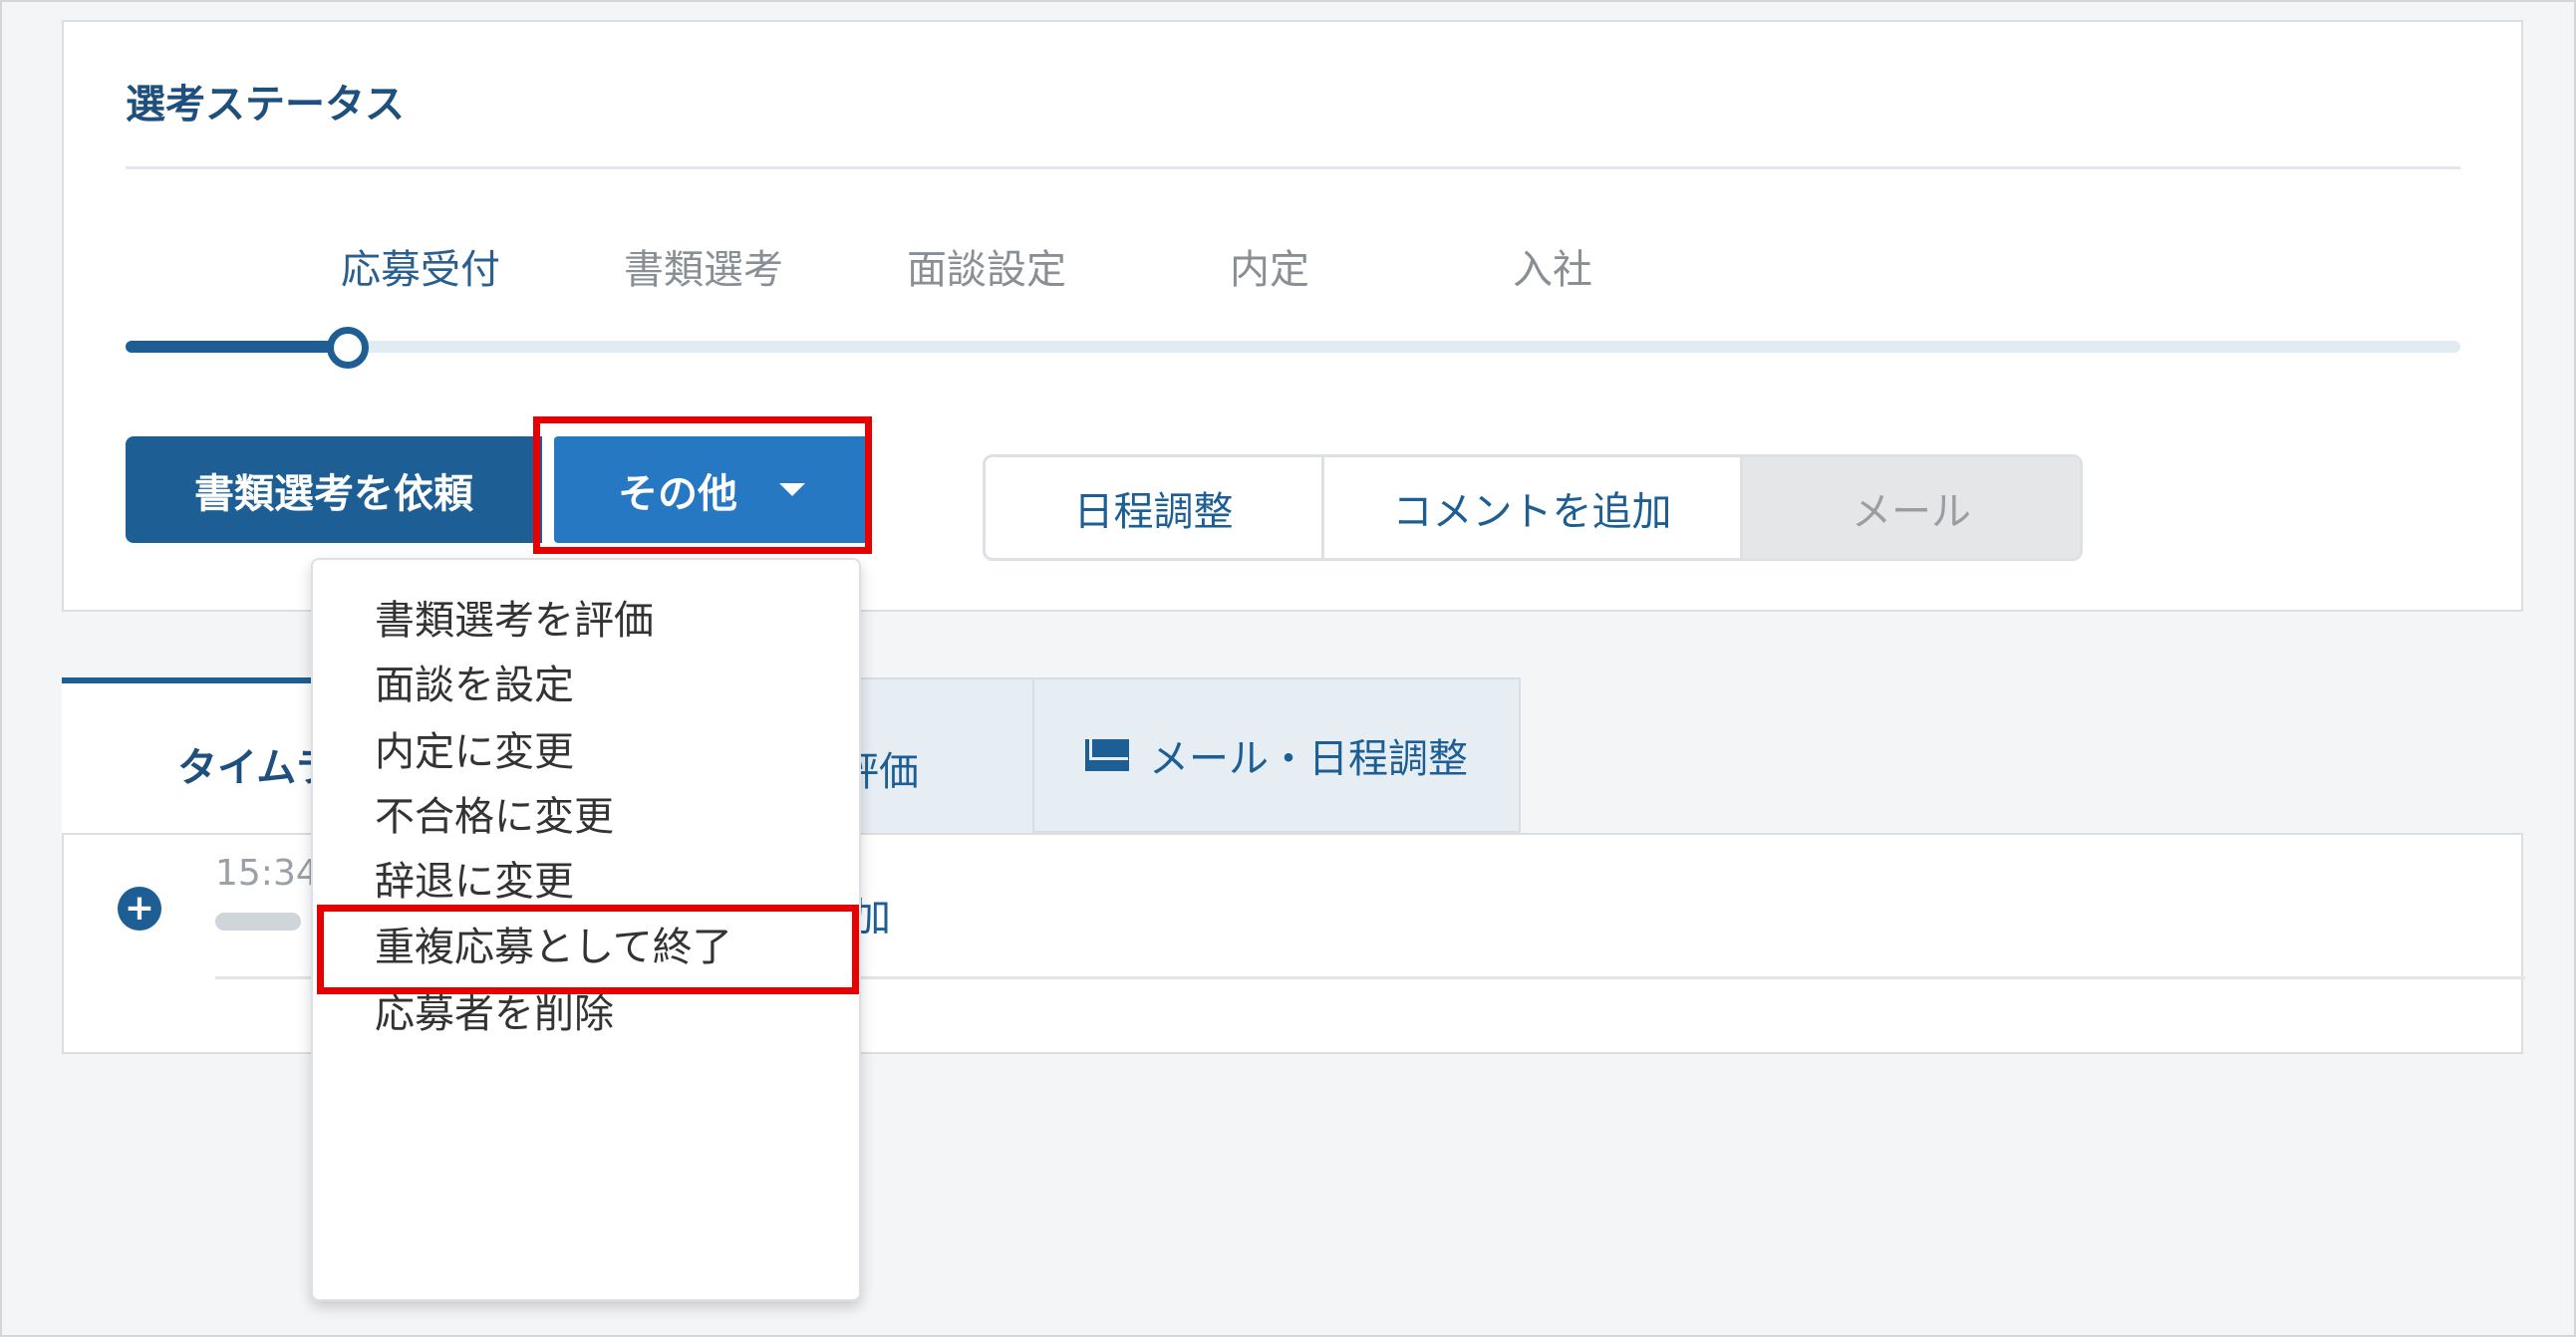 This screenshot has width=2576, height=1337. What do you see at coordinates (986, 266) in the screenshot?
I see `step-interview-setup: 面談設定` at bounding box center [986, 266].